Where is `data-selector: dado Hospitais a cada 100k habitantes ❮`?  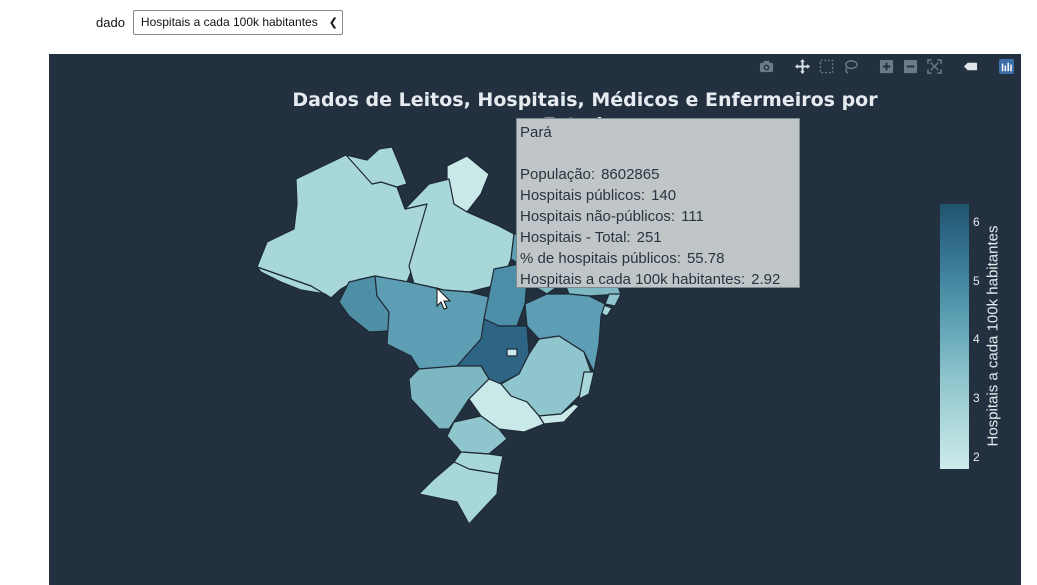 data-selector: dado Hospitais a cada 100k habitantes ❮ is located at coordinates (219, 22).